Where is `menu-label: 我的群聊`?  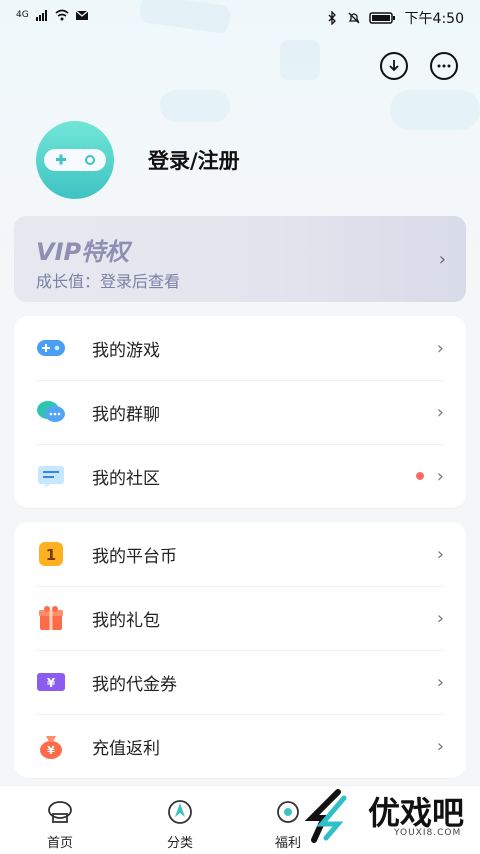 menu-label: 我的群聊 is located at coordinates (126, 414).